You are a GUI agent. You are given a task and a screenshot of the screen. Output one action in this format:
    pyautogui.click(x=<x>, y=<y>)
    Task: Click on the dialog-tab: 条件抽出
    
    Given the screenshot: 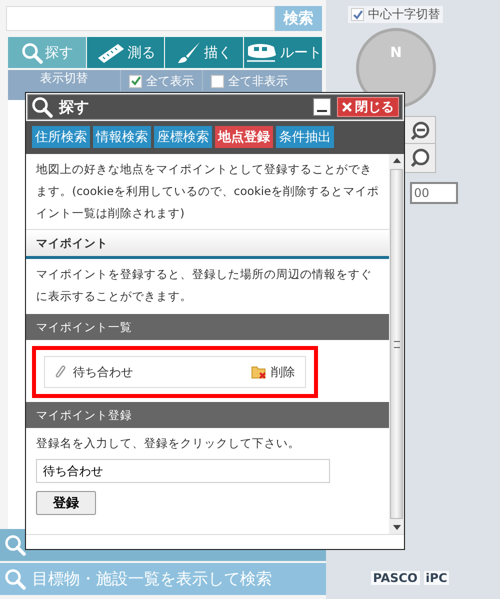 What is the action you would take?
    pyautogui.click(x=305, y=137)
    